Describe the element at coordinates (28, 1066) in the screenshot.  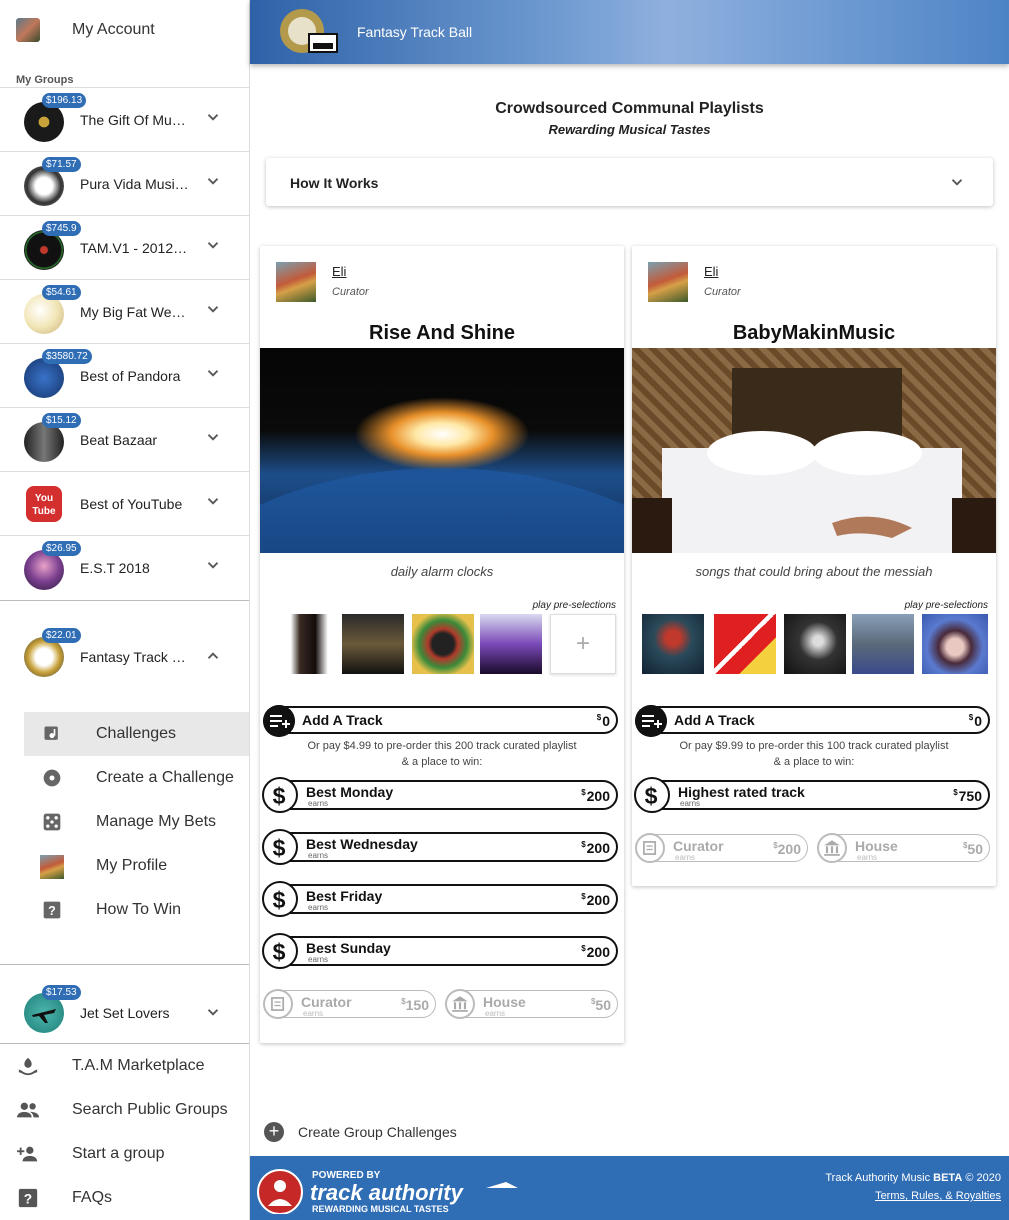
I see `hand-coin-icon` at that location.